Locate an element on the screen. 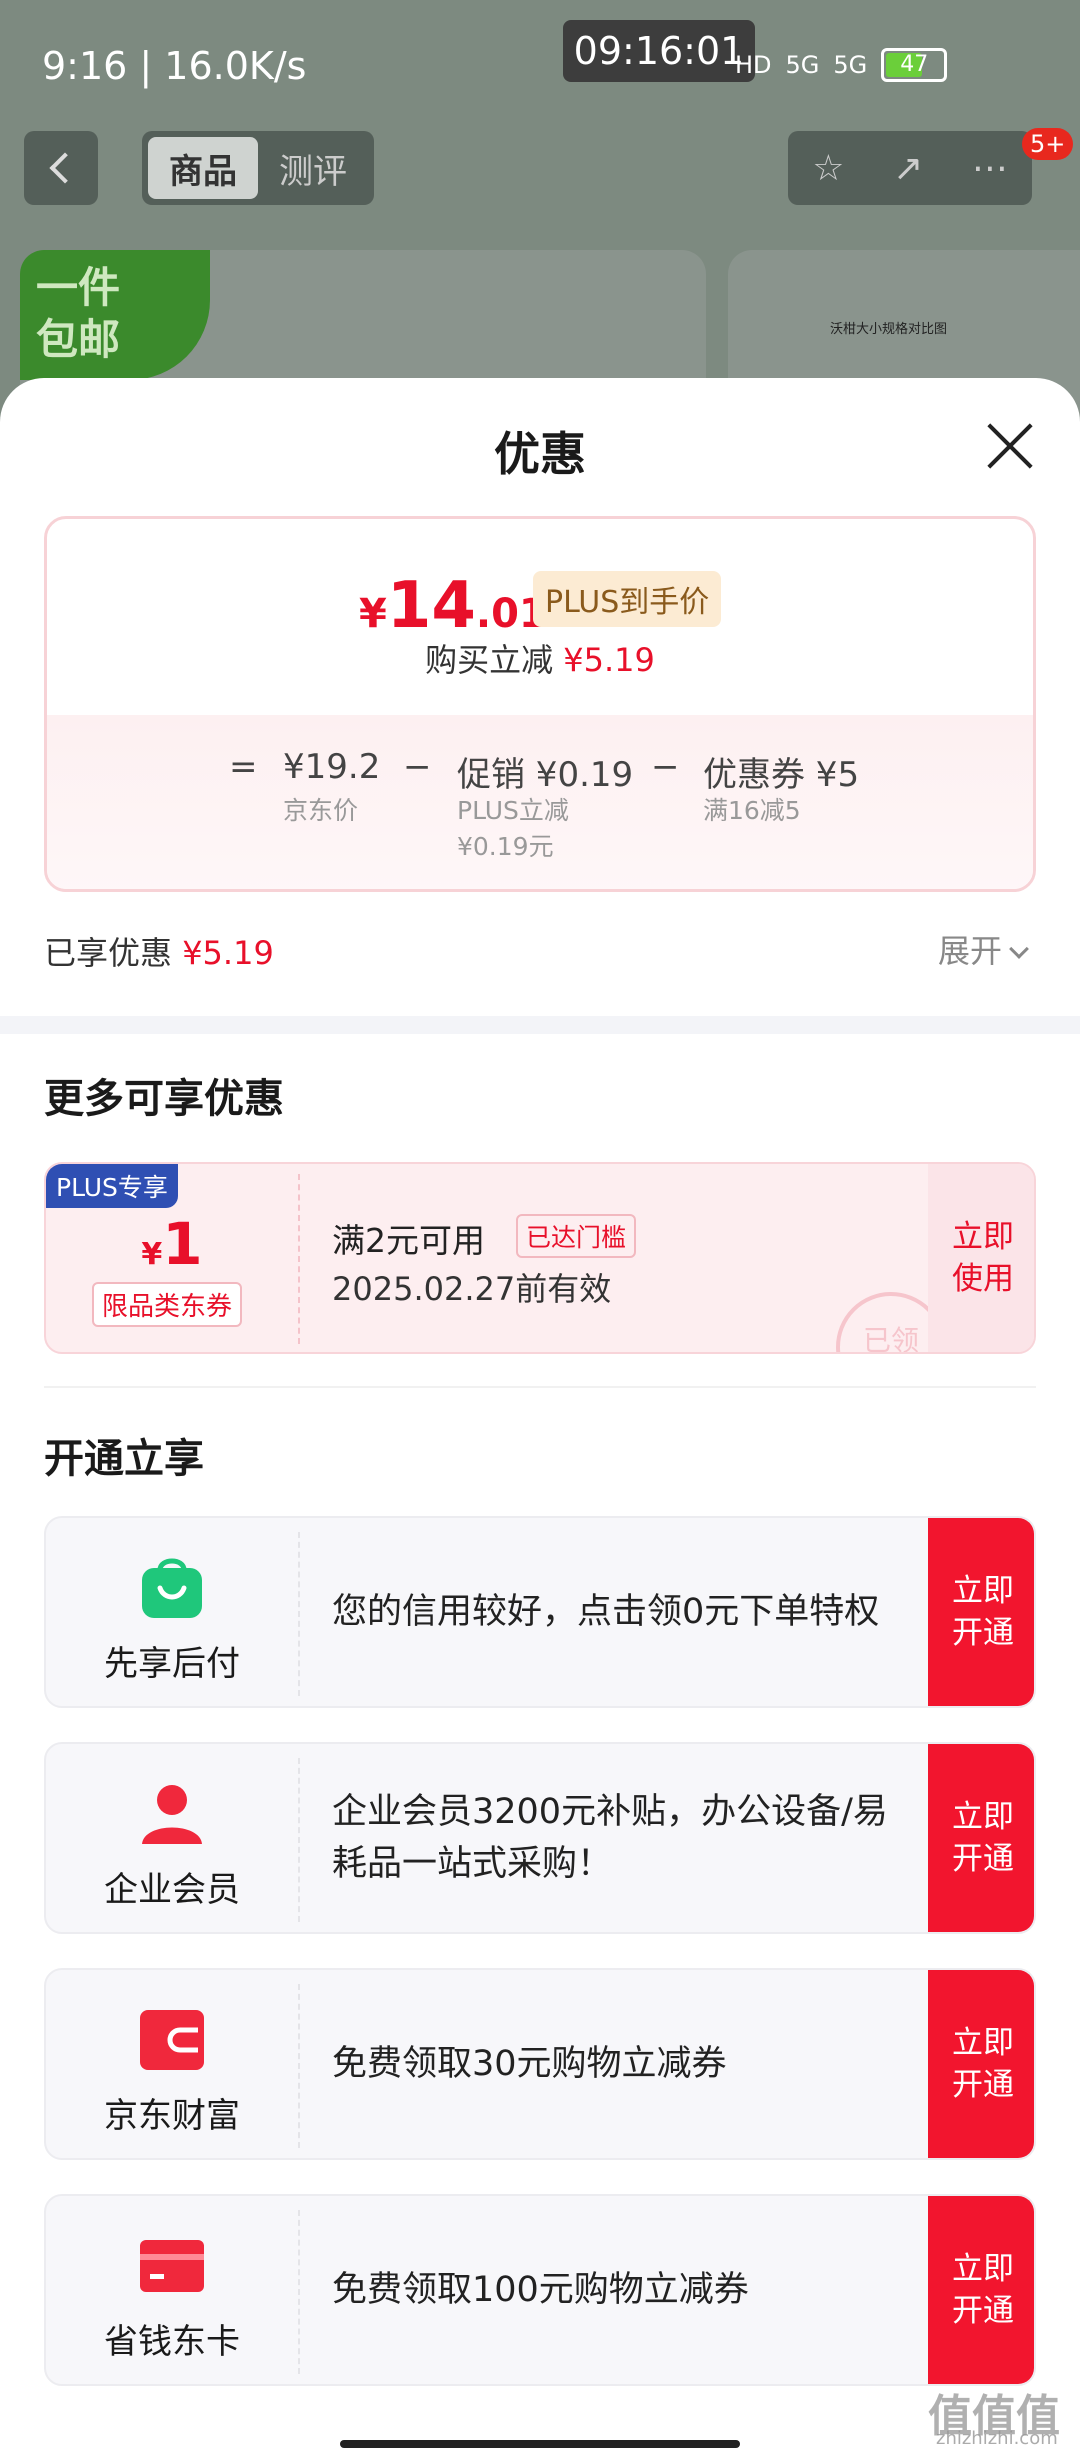  service-card-pay-later: 先享后付 您的信用较好，点击领0元下单特权 立即 开通 is located at coordinates (540, 1612).